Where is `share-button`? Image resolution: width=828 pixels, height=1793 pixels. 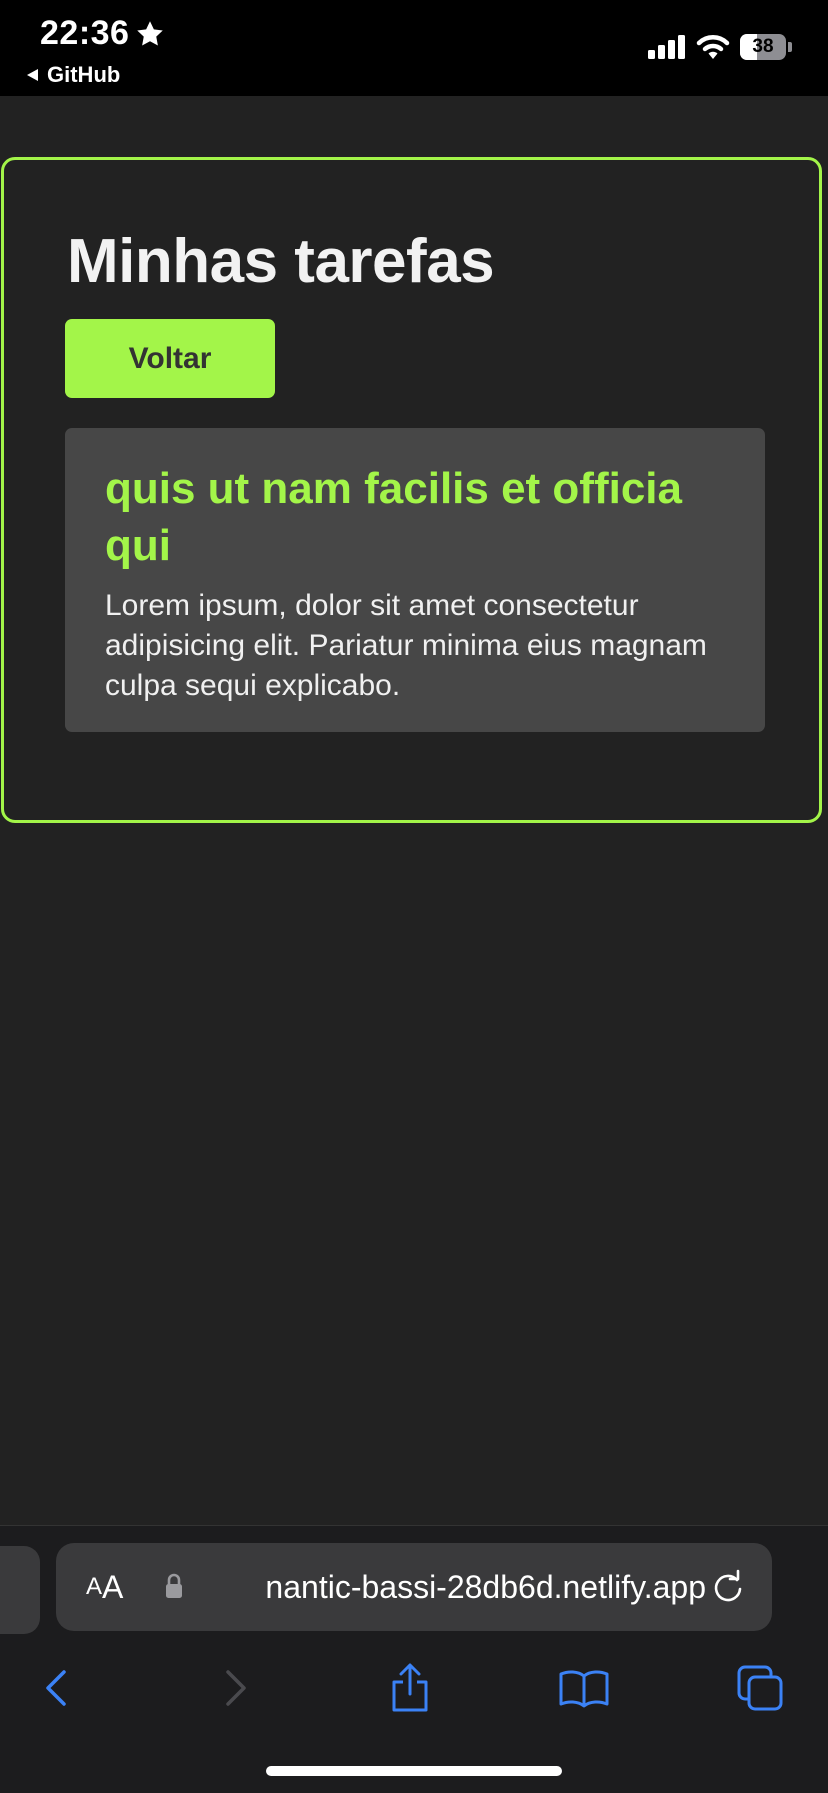
share-button is located at coordinates (410, 1688).